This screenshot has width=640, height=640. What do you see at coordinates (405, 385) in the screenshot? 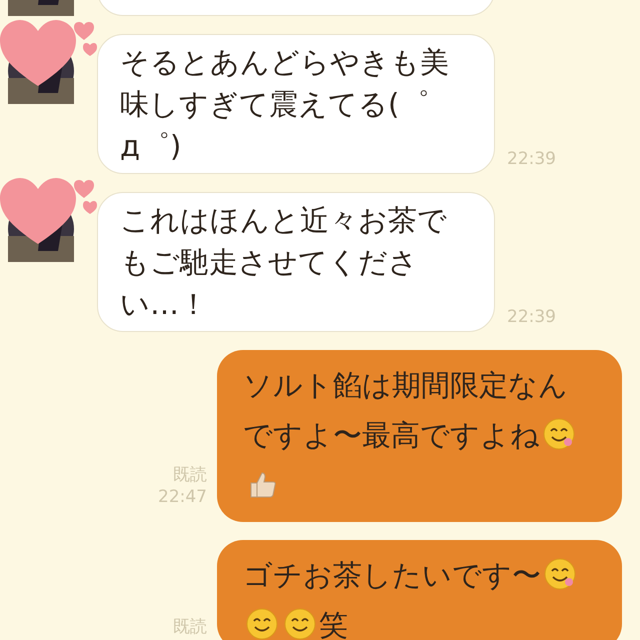
I see `message-text: ソルト餡は期間限定なん` at bounding box center [405, 385].